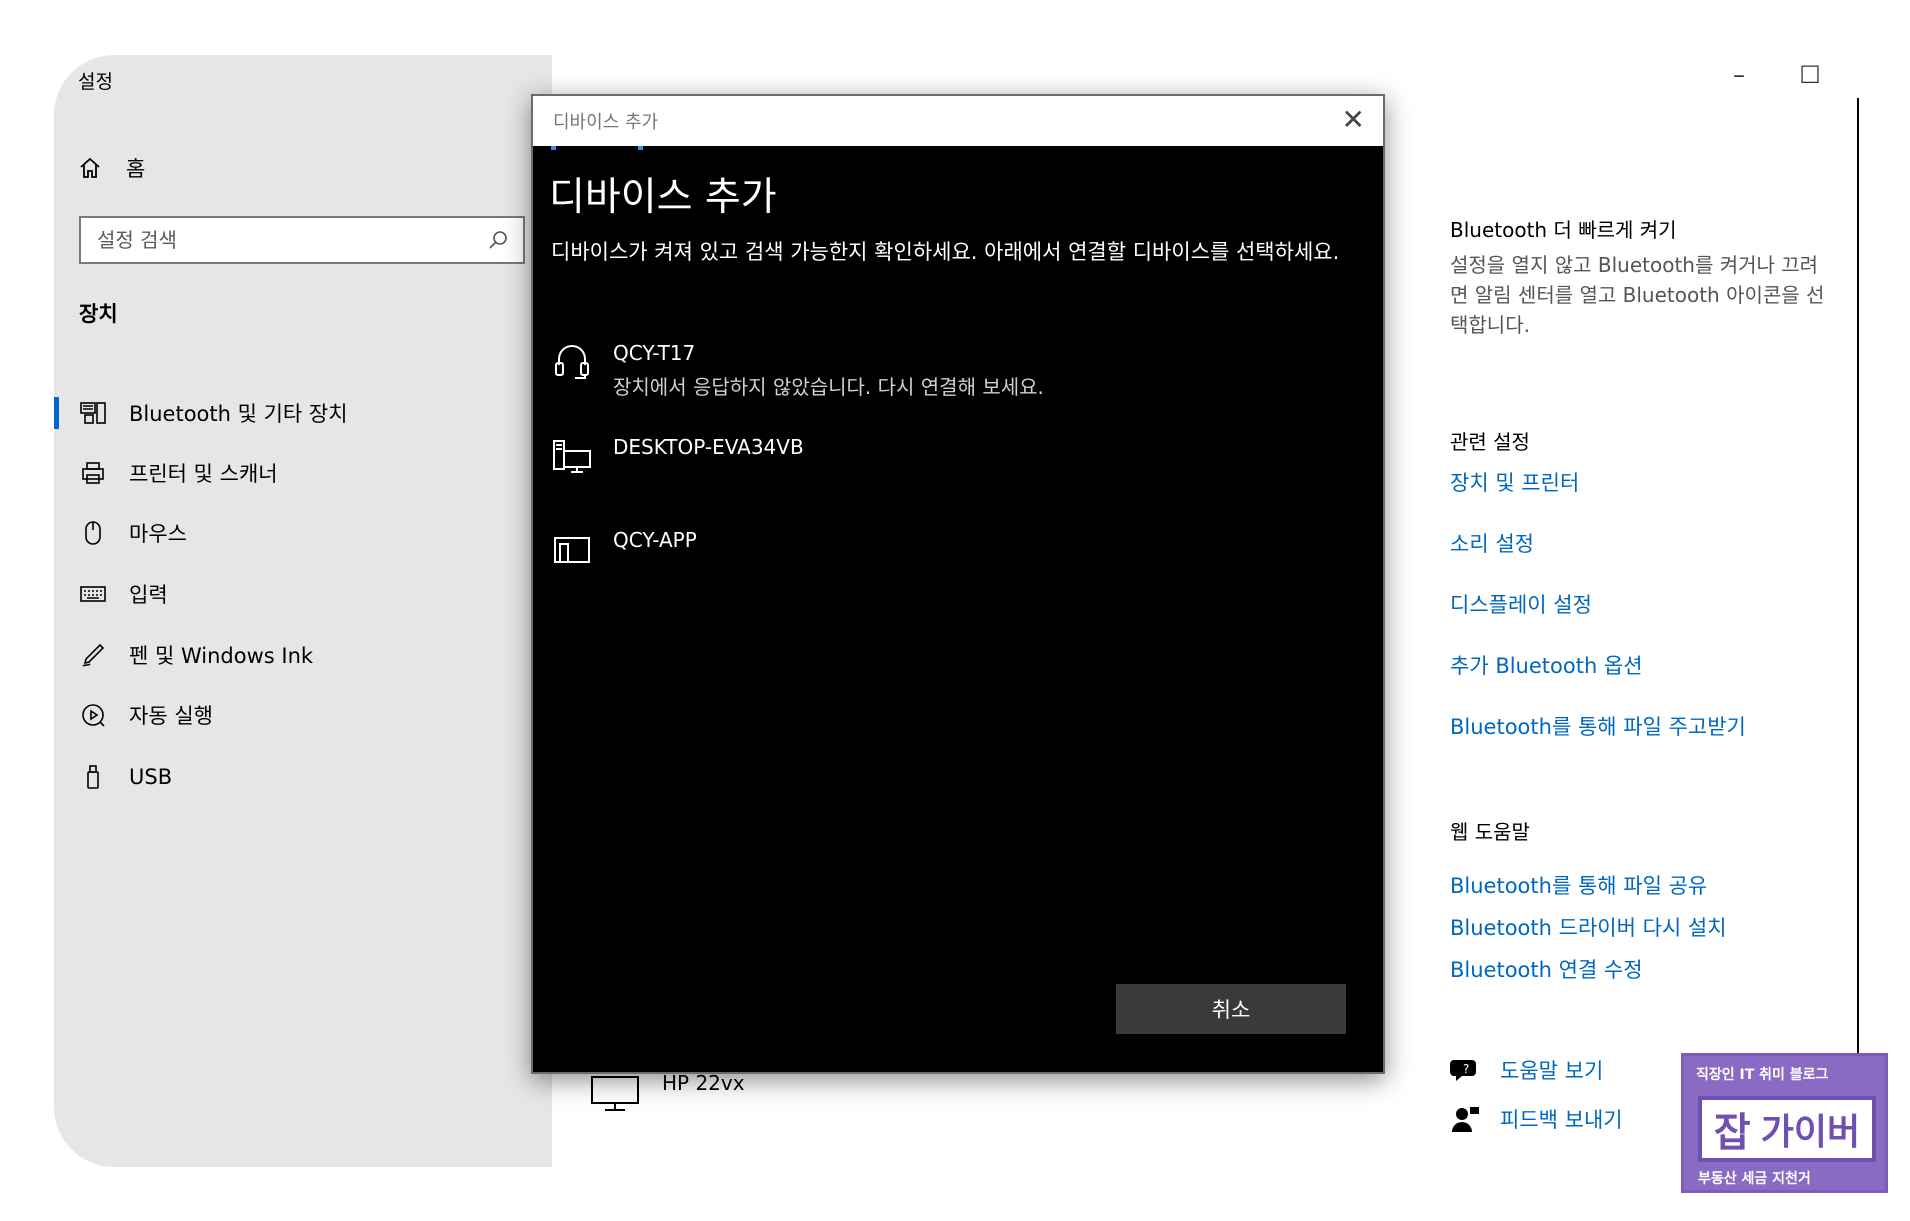 The height and width of the screenshot is (1221, 1910). What do you see at coordinates (303, 473) in the screenshot?
I see `sidebar-item-printers: 프린터 및 스캐너` at bounding box center [303, 473].